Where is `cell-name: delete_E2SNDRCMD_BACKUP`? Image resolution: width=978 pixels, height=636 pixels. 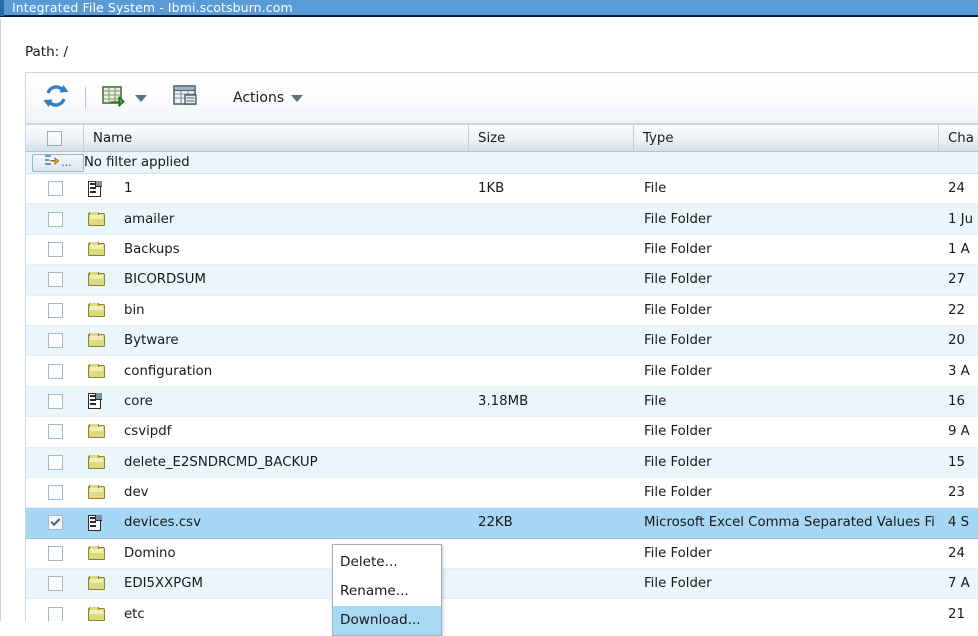 cell-name: delete_E2SNDRCMD_BACKUP is located at coordinates (276, 462).